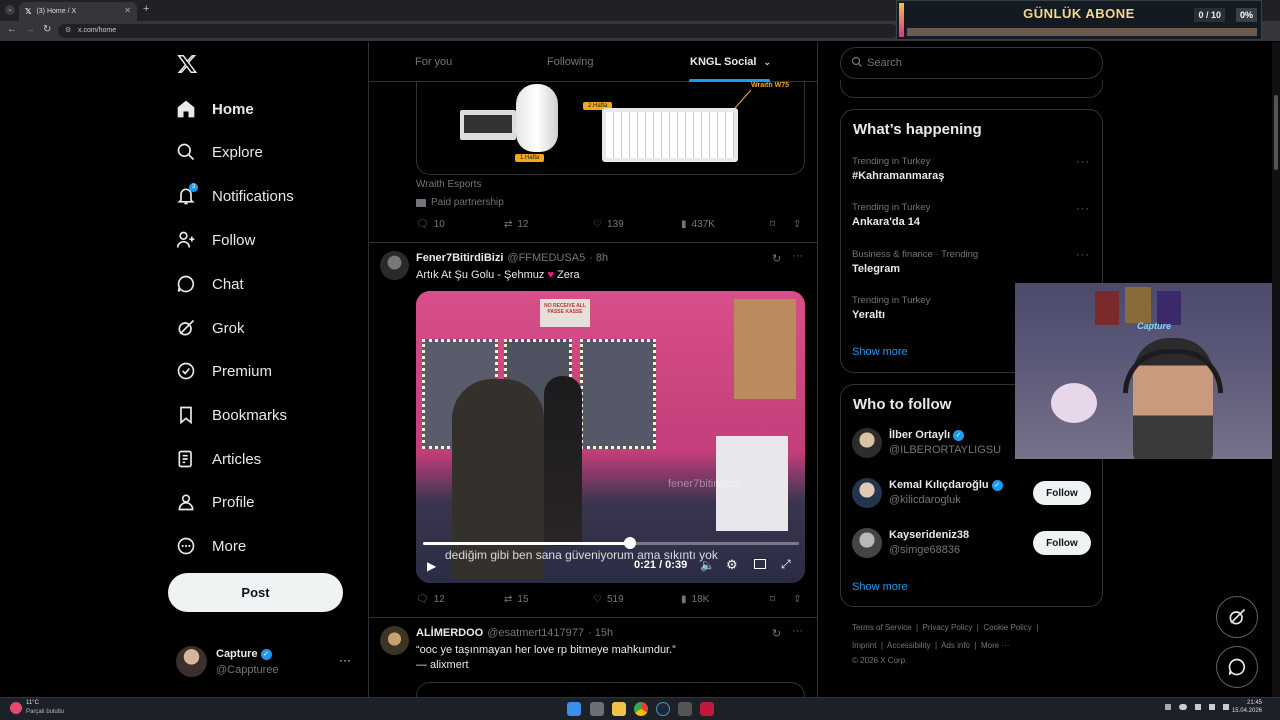 Image resolution: width=1280 pixels, height=720 pixels. I want to click on suggested-user: Kayserideniz38 @simge68836, so click(929, 542).